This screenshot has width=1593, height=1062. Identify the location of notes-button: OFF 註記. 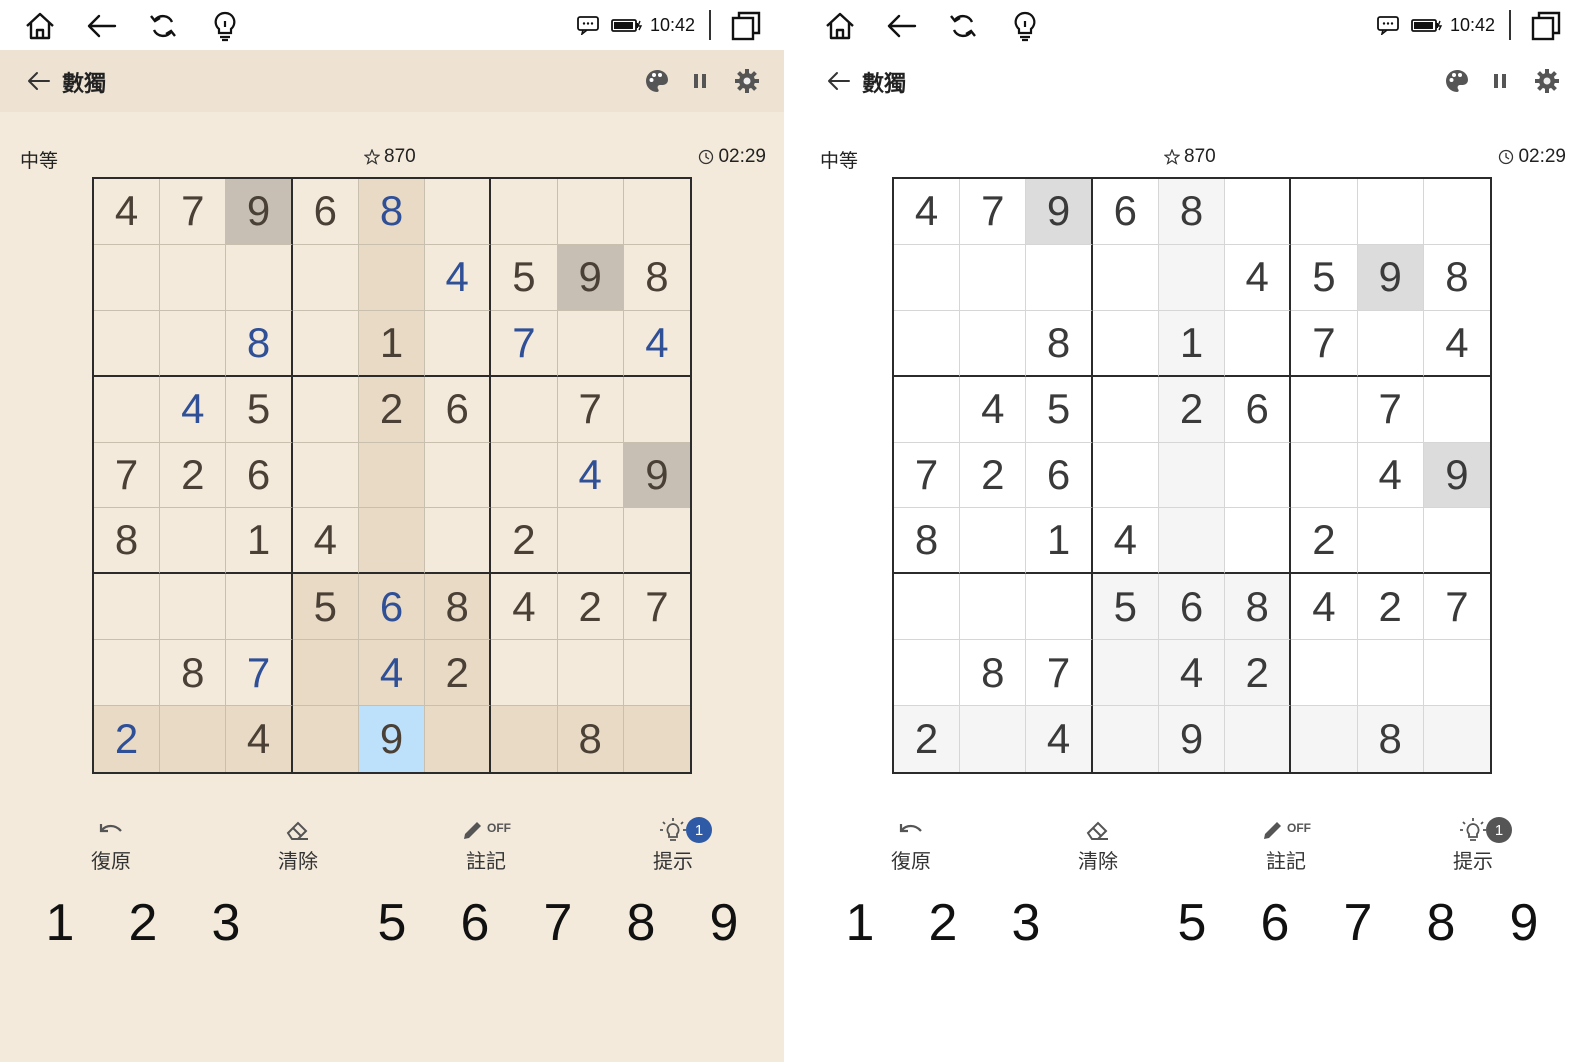
(486, 845).